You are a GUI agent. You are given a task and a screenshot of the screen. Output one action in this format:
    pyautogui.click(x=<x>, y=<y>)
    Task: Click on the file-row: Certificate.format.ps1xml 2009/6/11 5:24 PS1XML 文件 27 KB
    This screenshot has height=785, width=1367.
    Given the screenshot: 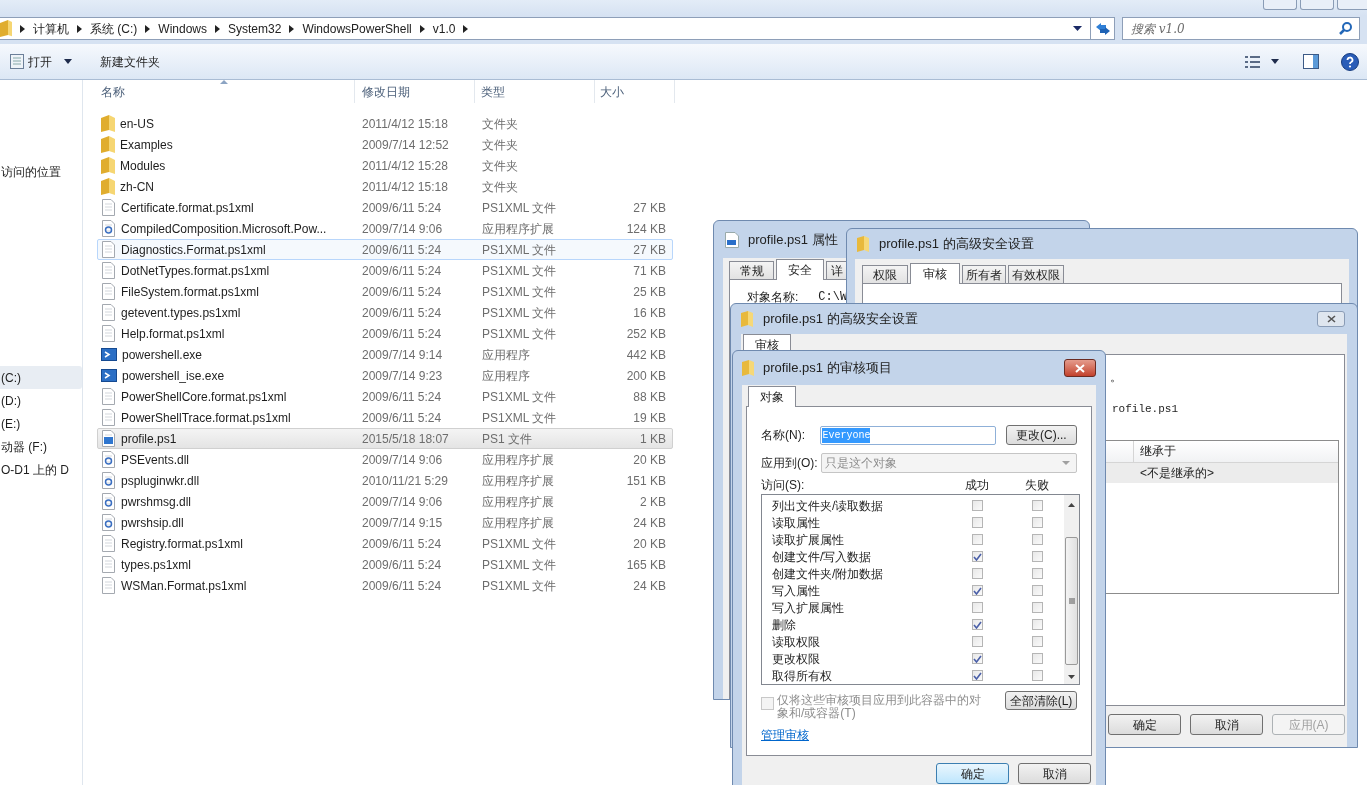 What is the action you would take?
    pyautogui.click(x=385, y=207)
    